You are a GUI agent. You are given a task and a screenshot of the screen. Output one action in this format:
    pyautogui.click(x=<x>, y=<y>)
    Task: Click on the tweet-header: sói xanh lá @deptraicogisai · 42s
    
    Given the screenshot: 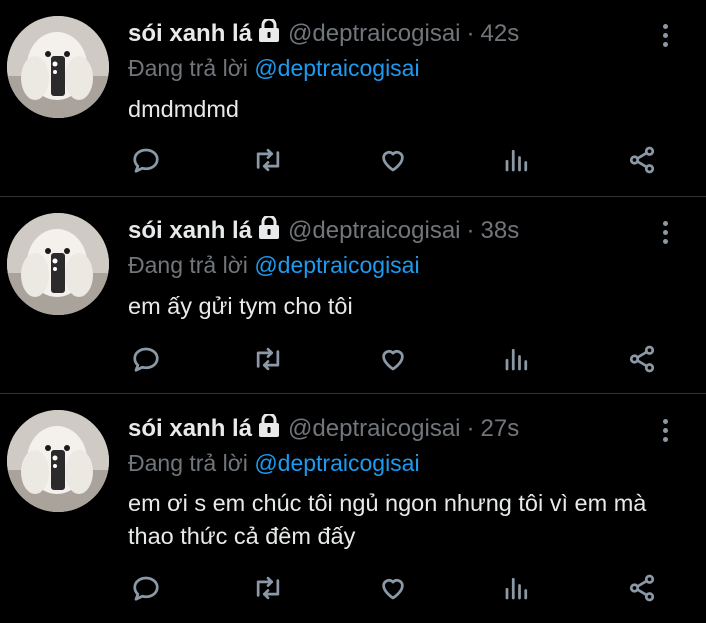 What is the action you would take?
    pyautogui.click(x=324, y=33)
    